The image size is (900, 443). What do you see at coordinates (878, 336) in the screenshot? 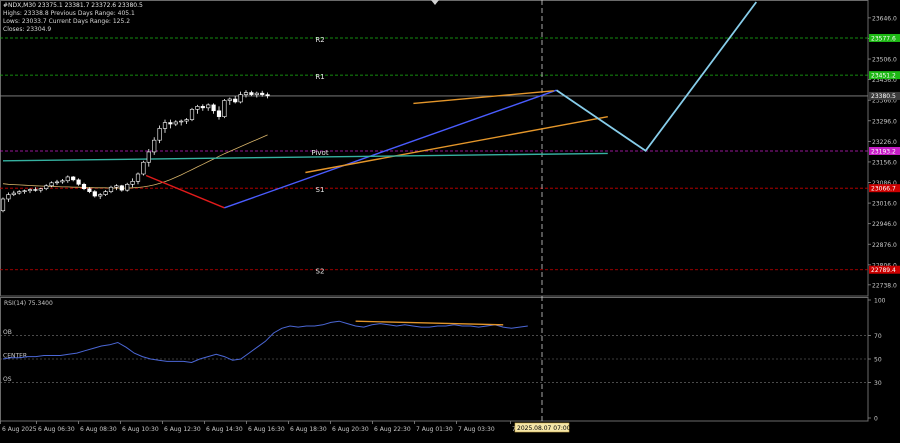
I see `rsi-axis-label: 70` at bounding box center [878, 336].